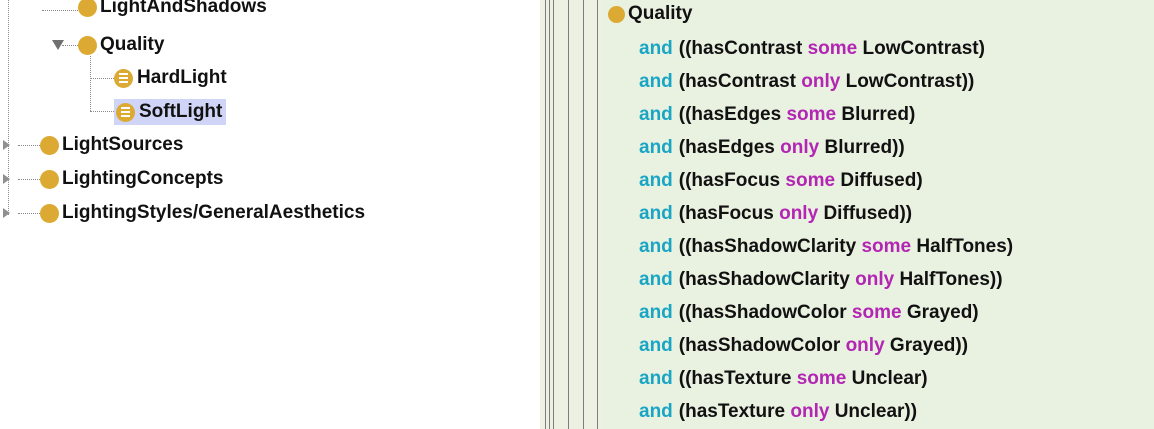  What do you see at coordinates (881, 180) in the screenshot?
I see `expression-filler: Diffused)` at bounding box center [881, 180].